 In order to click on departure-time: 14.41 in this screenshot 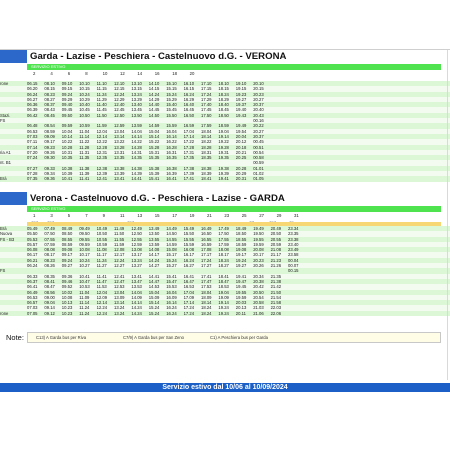, I will do `click(136, 179)`.